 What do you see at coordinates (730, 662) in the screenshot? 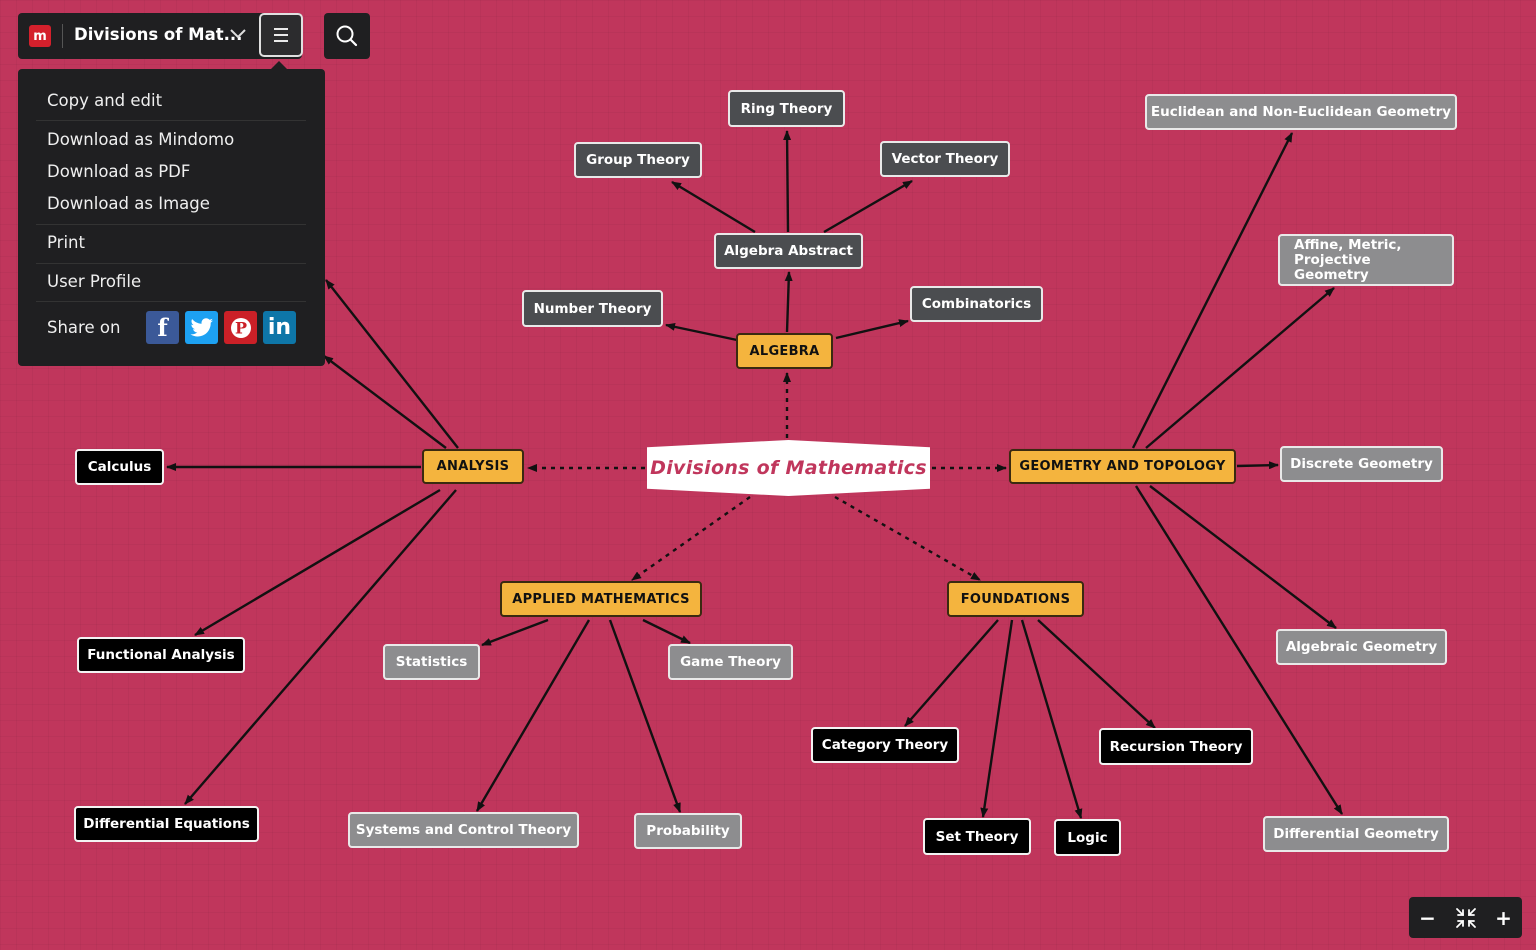
I see `topic-game-theory: Game Theory` at bounding box center [730, 662].